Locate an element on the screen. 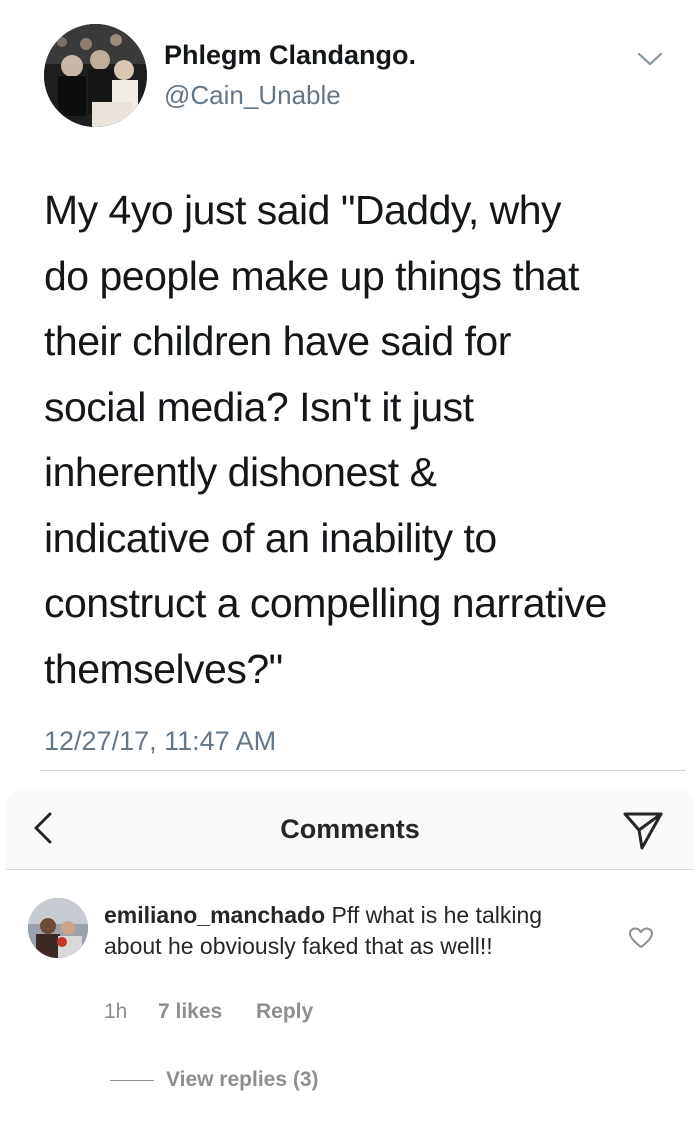  reply-button: Reply is located at coordinates (284, 1012).